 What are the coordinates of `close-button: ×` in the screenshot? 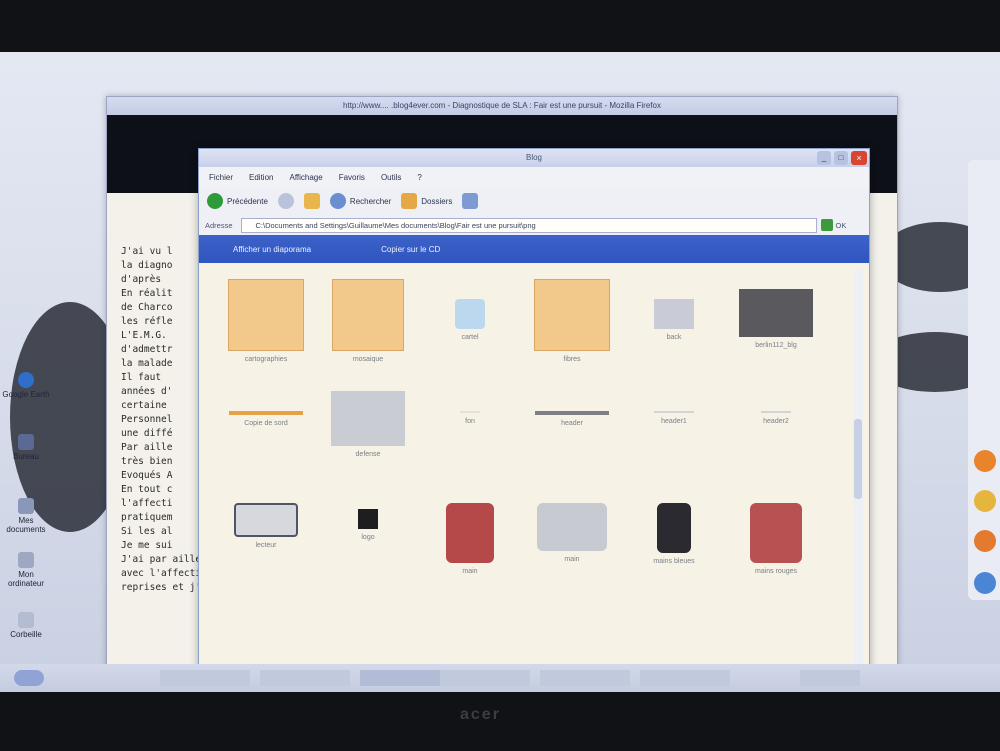 It's located at (859, 158).